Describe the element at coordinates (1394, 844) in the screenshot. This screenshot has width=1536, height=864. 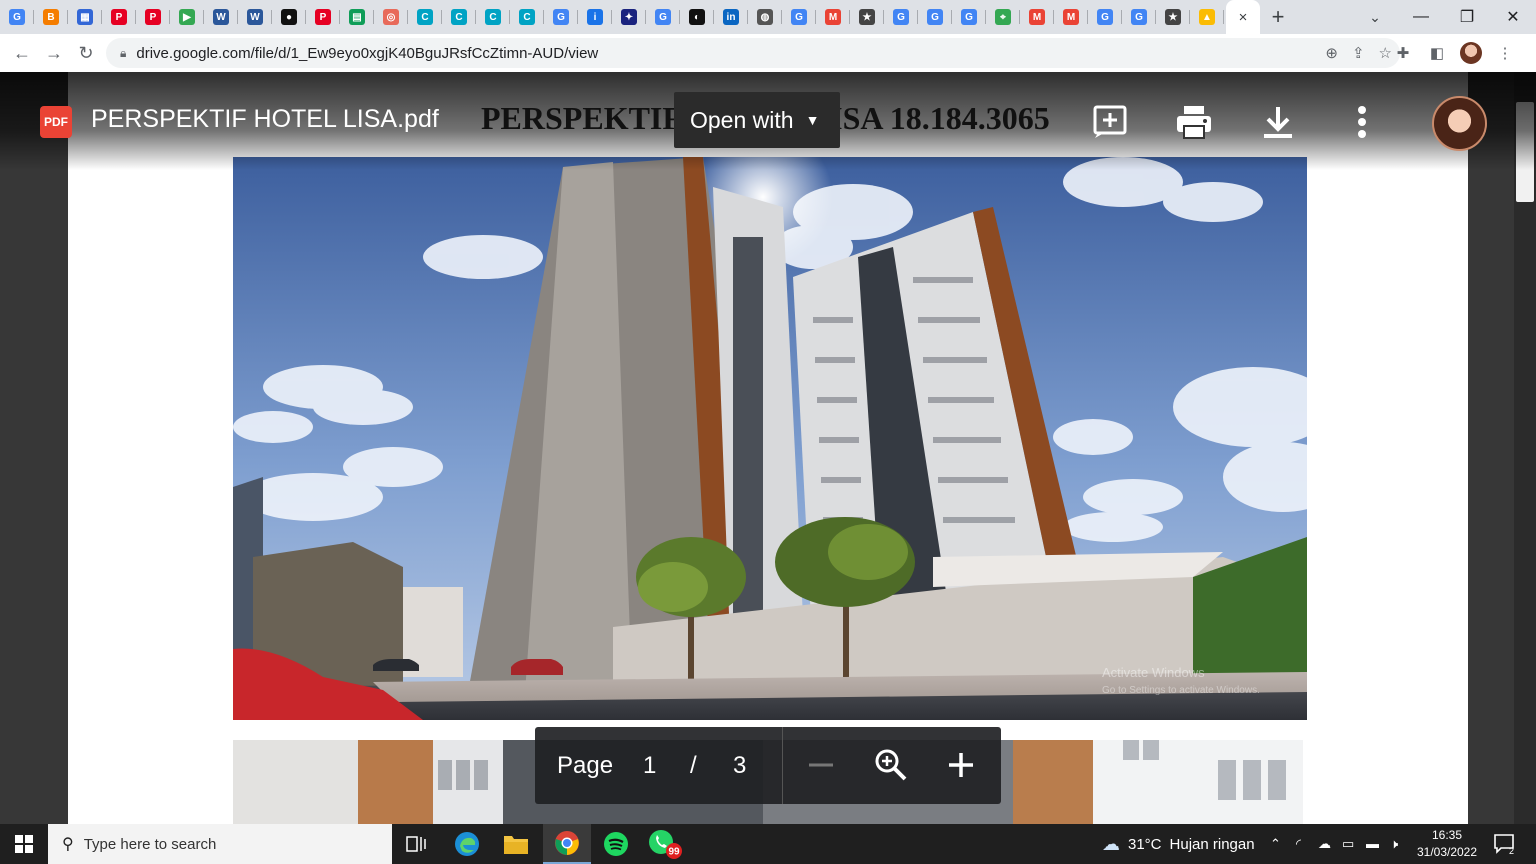
I see `volume-icon: 🕨︎` at that location.